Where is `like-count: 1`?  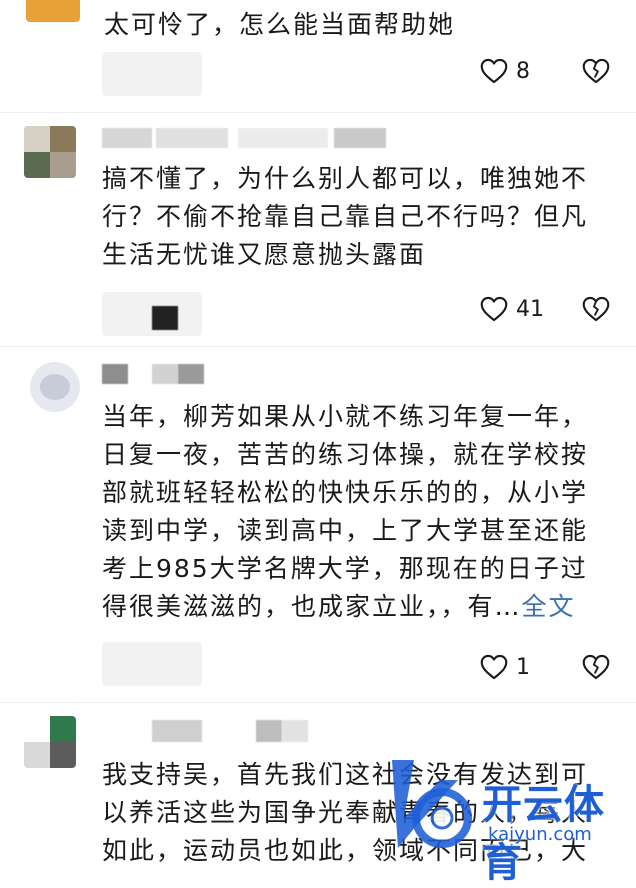 like-count: 1 is located at coordinates (523, 667).